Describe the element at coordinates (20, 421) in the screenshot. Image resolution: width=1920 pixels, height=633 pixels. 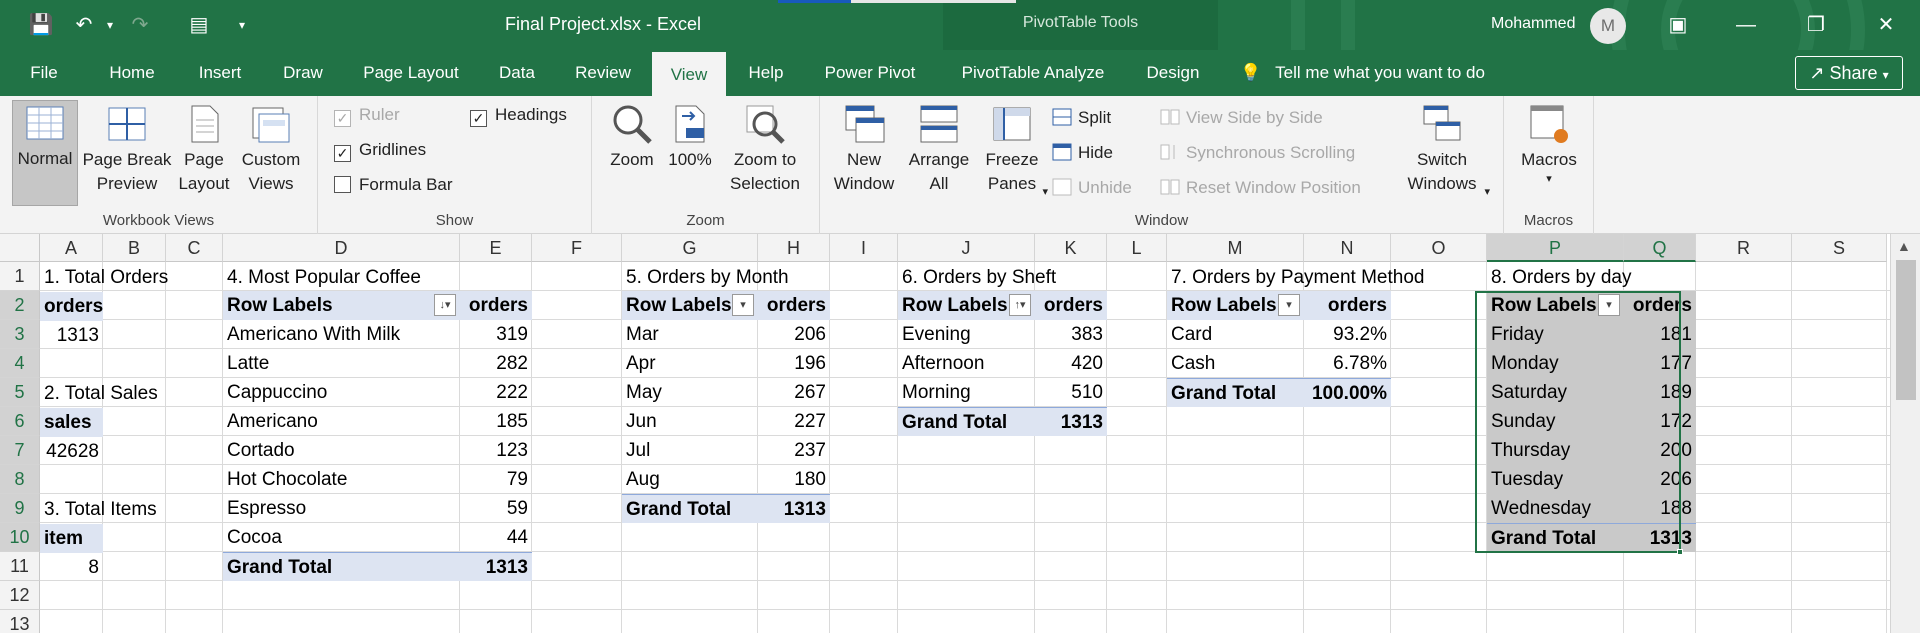
I see `row-header-6: 6` at that location.